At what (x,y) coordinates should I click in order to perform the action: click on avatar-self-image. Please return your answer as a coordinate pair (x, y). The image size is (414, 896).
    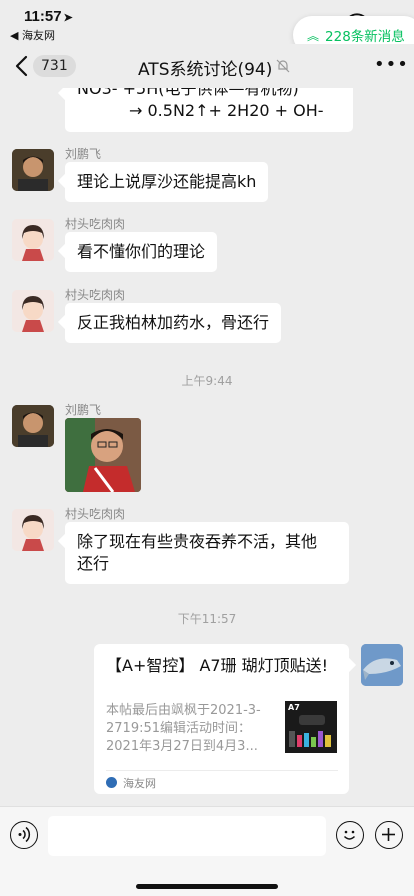
    Looking at the image, I should click on (382, 665).